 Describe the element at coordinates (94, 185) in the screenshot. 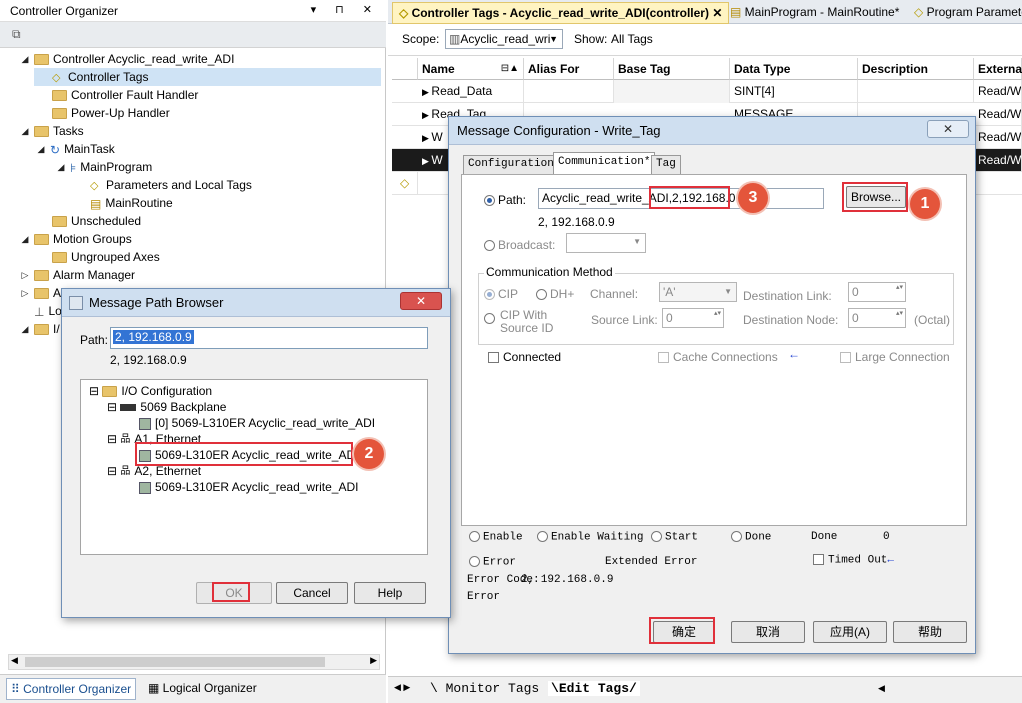

I see `tag-icon: ◇` at that location.